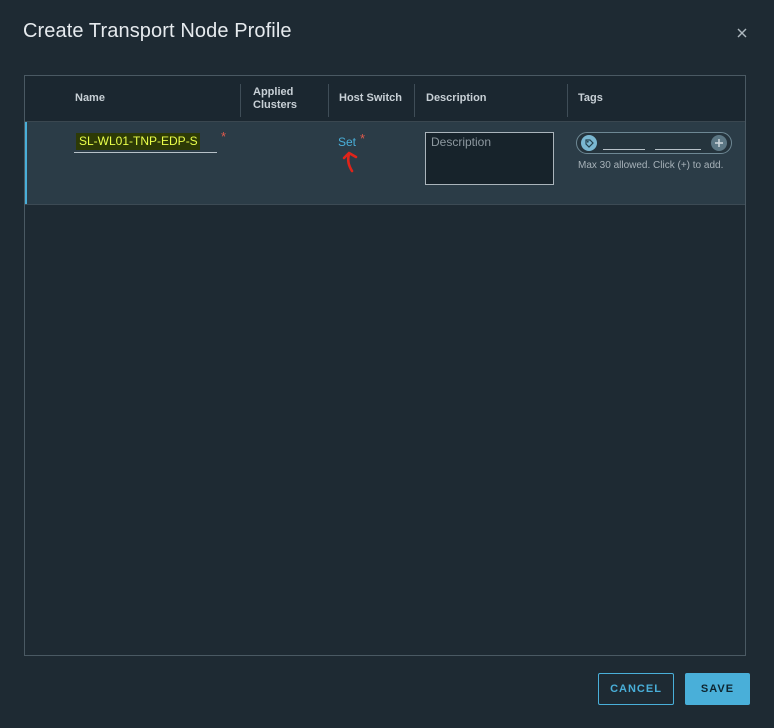 This screenshot has height=728, width=774. I want to click on tag-icon, so click(589, 143).